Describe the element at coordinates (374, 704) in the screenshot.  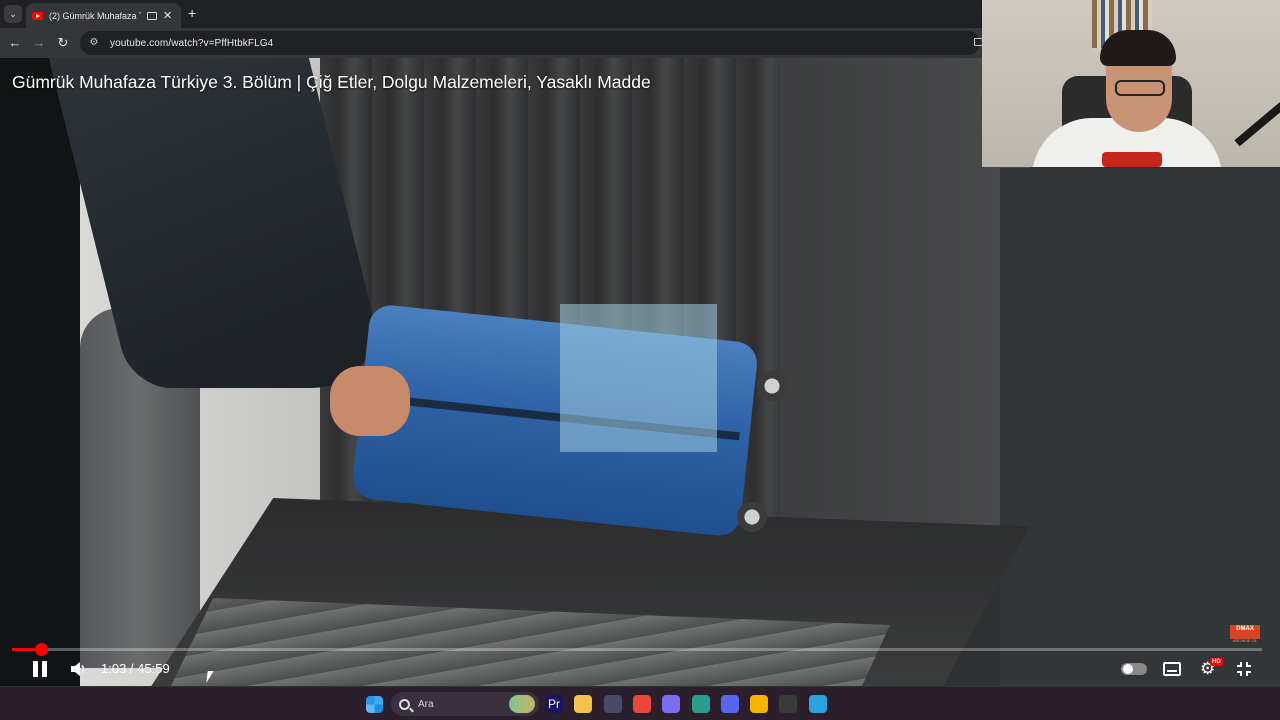
I see `windows-start-icon` at that location.